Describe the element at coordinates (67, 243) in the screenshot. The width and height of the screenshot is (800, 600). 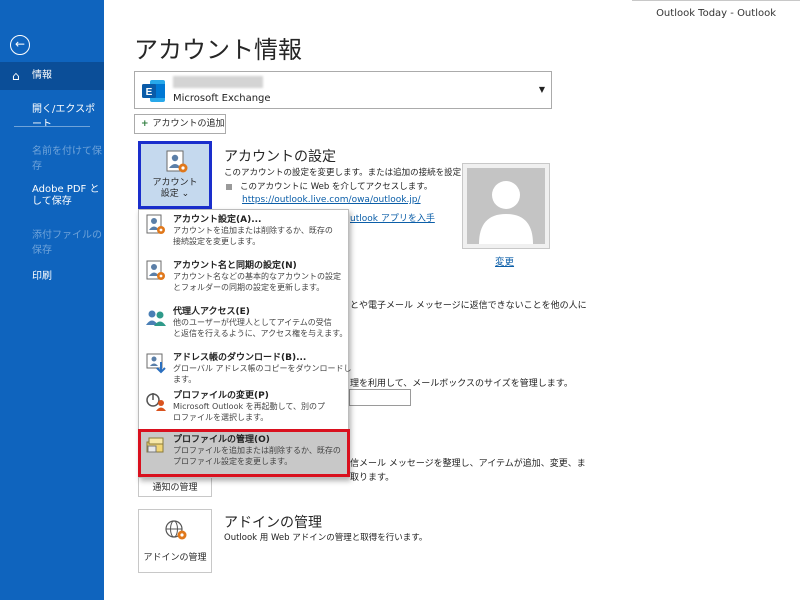
I see `sidebar-item-label: 添付ファイルの保存` at that location.